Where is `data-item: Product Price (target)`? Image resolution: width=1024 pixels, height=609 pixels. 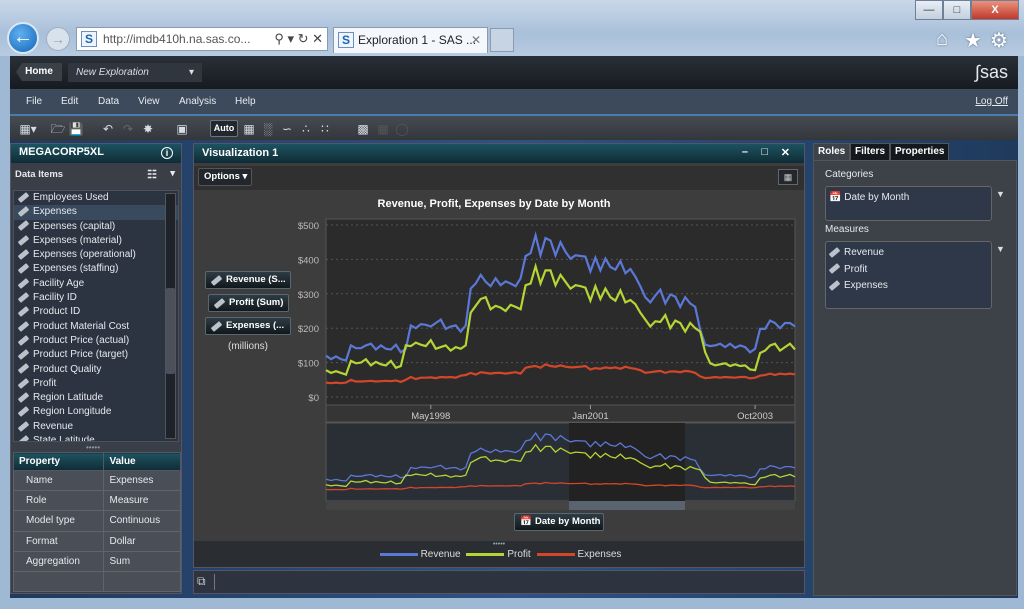 data-item: Product Price (target) is located at coordinates (96, 355).